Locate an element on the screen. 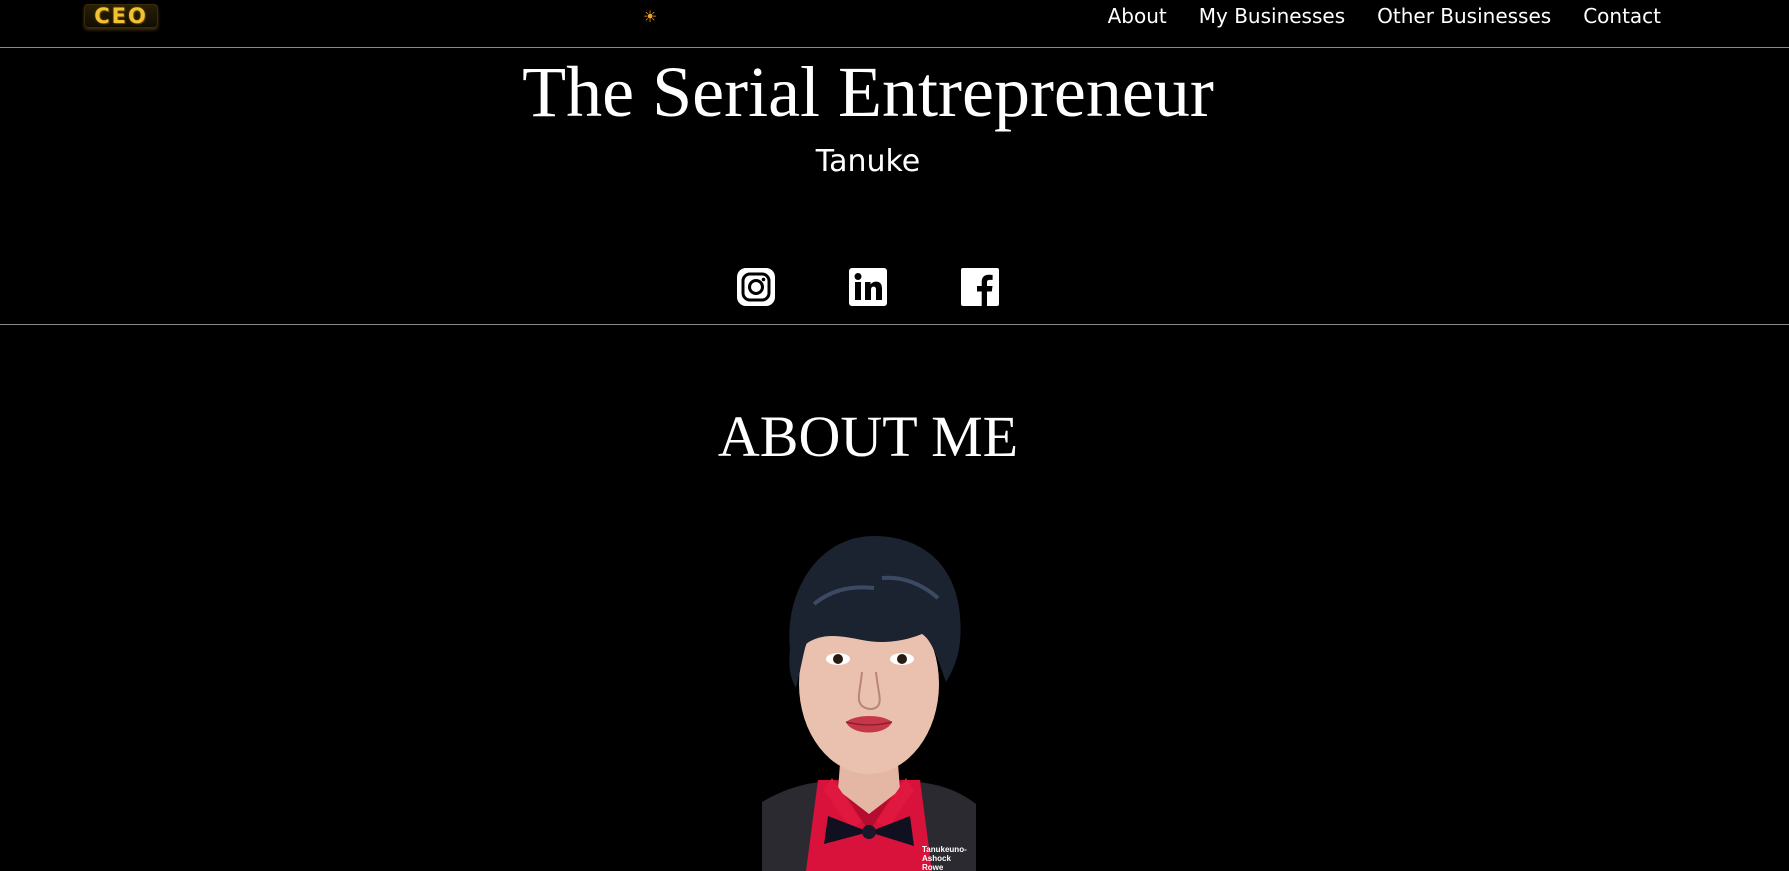 The height and width of the screenshot is (871, 1789). profile-photo: Tanukeuno-Ashock Rowe is located at coordinates (869, 701).